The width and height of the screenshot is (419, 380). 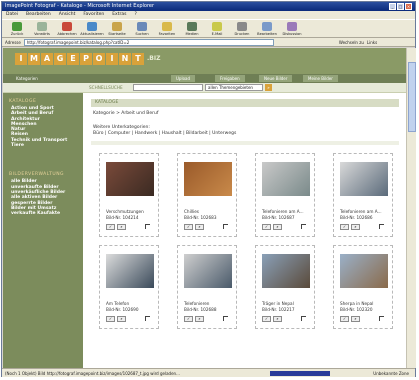 I want to click on search-input, so click(x=168, y=87).